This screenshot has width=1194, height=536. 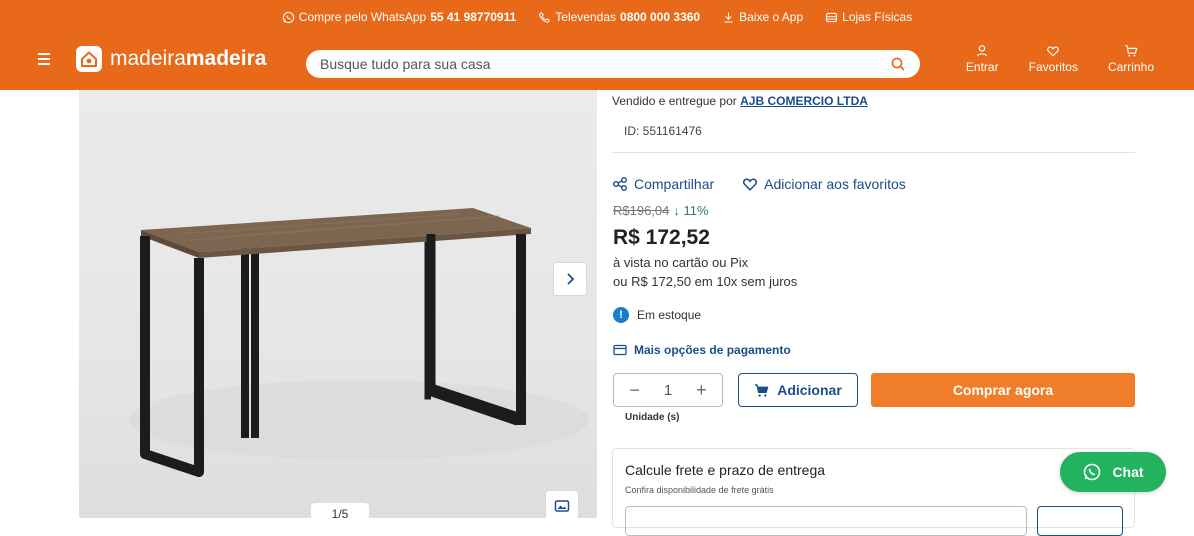 What do you see at coordinates (619, 17) in the screenshot?
I see `televendas-link: Televendas 0800 000 3360` at bounding box center [619, 17].